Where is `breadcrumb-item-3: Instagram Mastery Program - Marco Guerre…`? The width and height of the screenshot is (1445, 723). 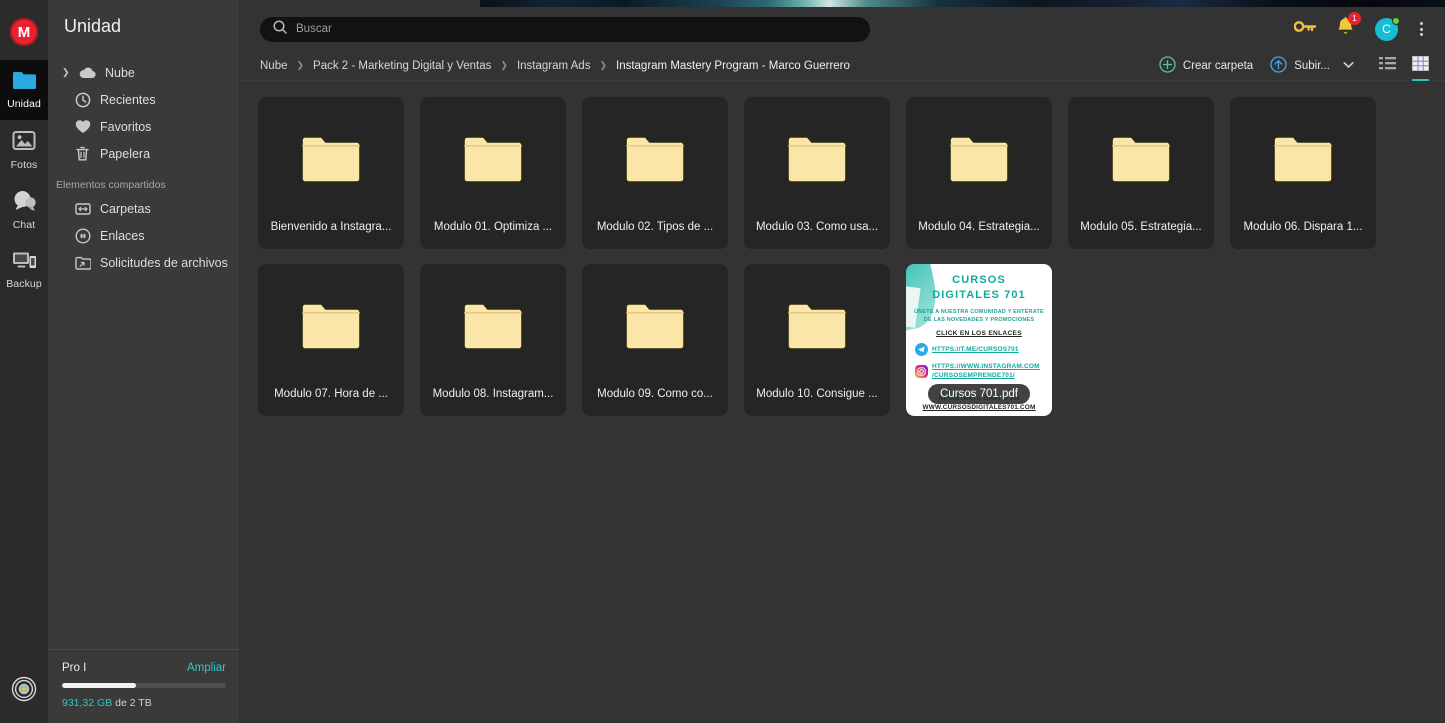 breadcrumb-item-3: Instagram Mastery Program - Marco Guerre… is located at coordinates (733, 66).